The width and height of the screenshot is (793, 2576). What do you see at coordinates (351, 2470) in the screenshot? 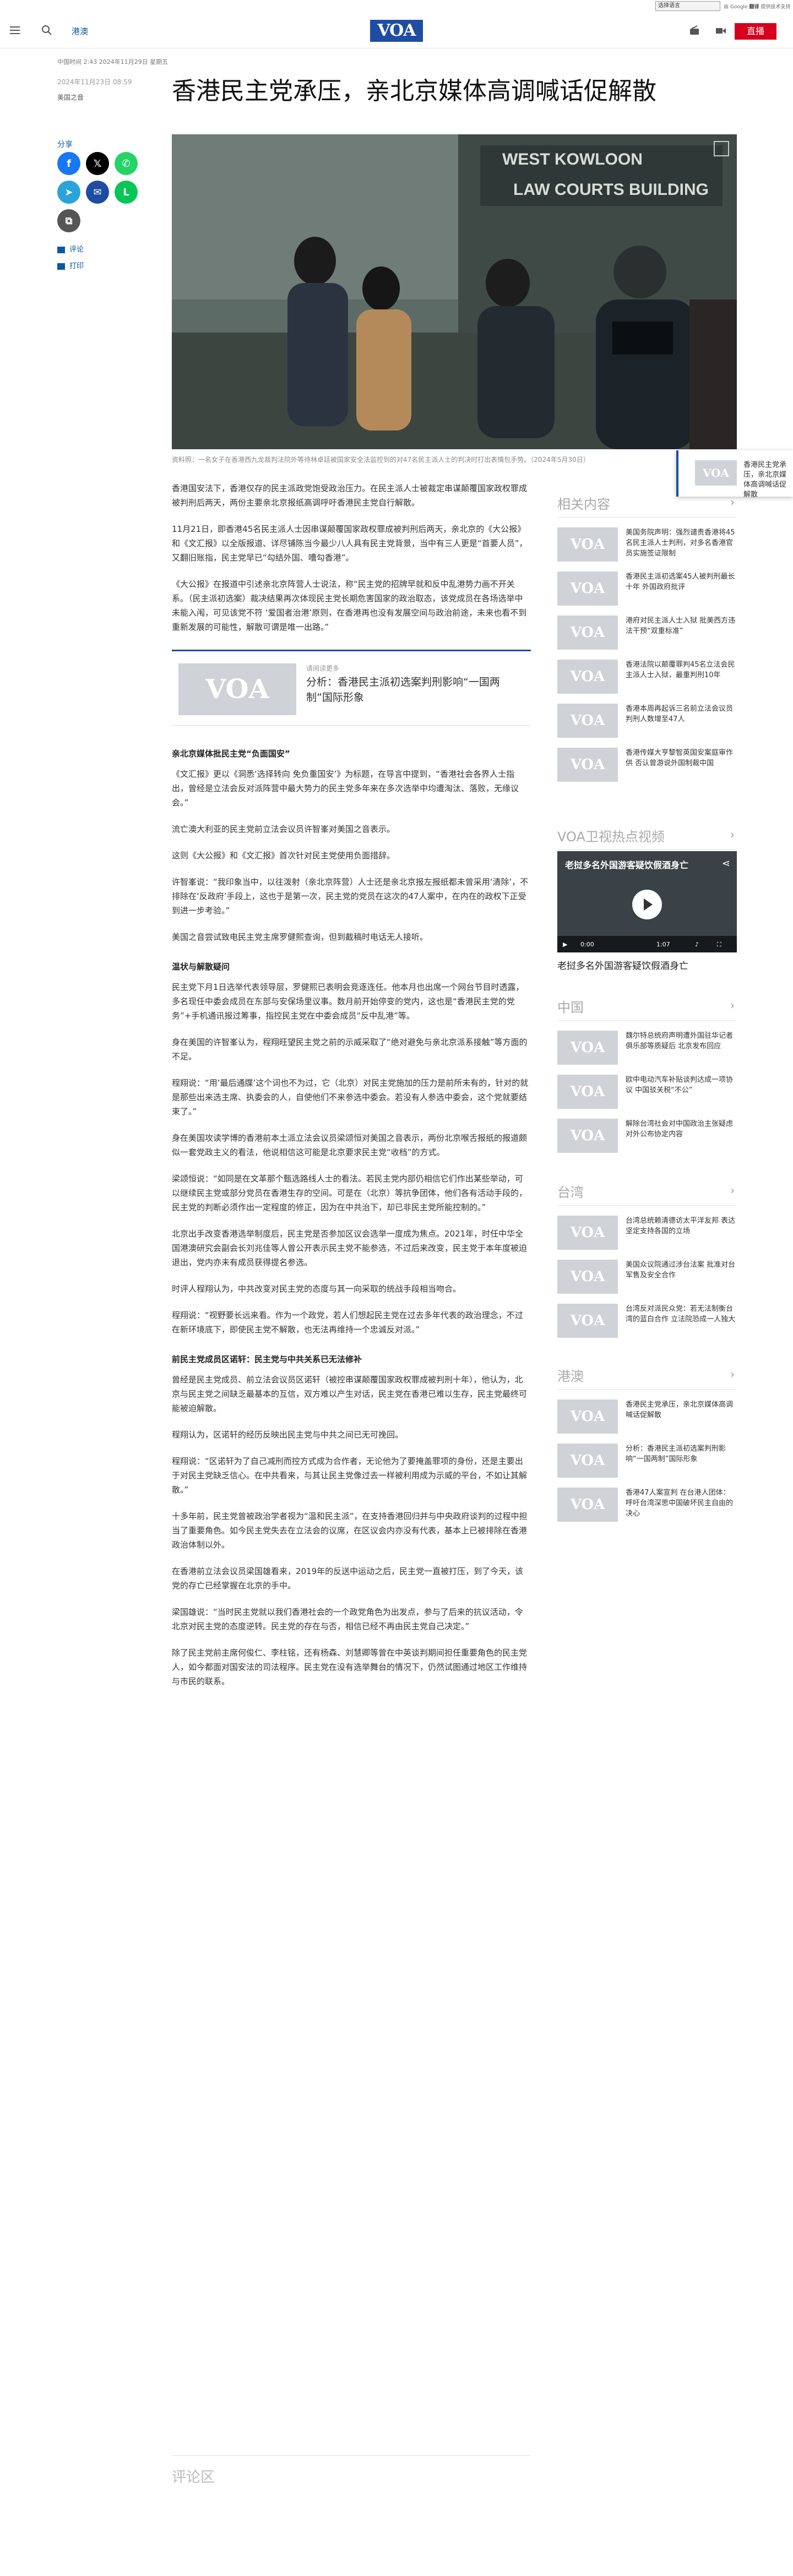
I see `comments-section-heading: 评论区` at bounding box center [351, 2470].